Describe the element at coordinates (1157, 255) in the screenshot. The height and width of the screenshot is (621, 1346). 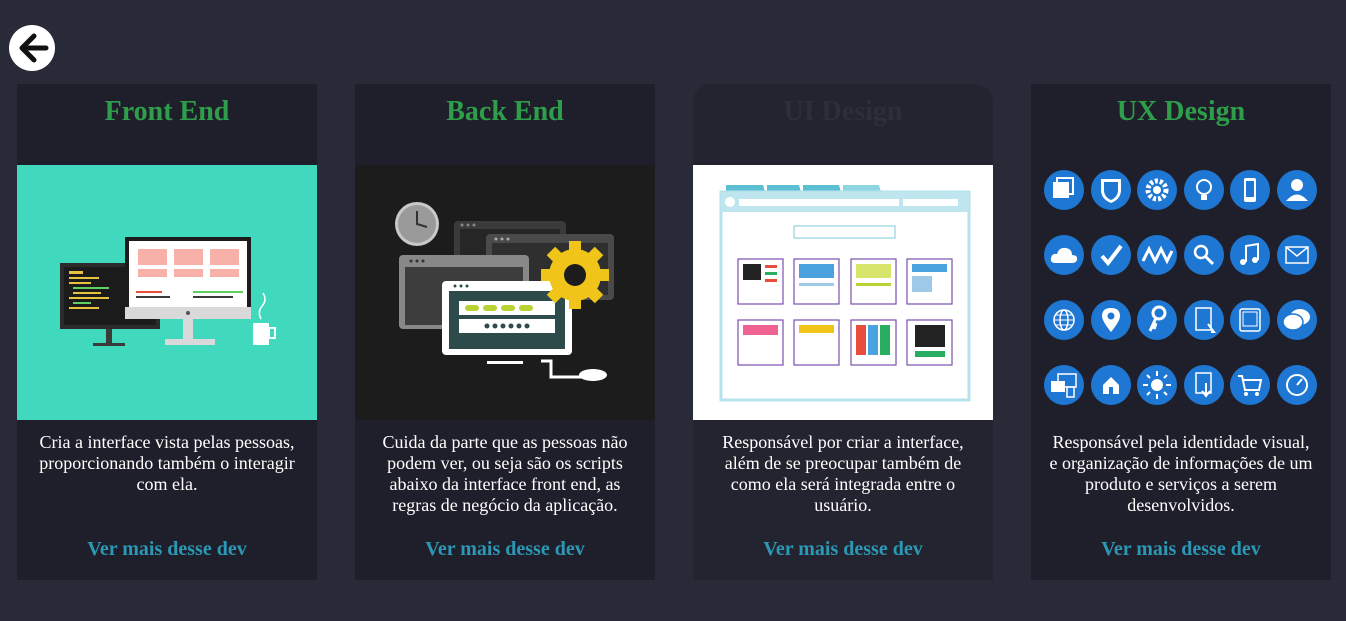
I see `chevron-logo-icon` at that location.